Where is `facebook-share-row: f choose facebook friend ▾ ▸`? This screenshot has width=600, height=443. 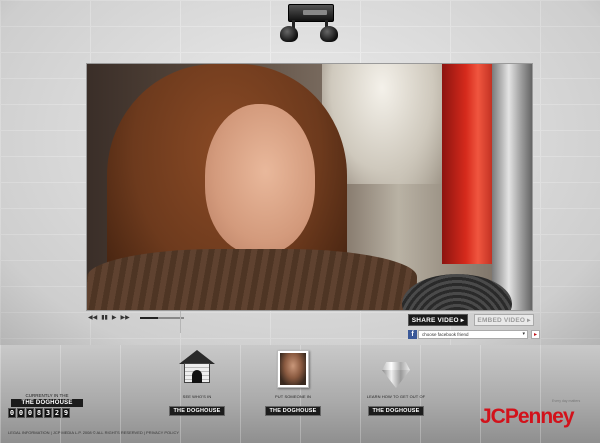 facebook-share-row: f choose facebook friend ▾ ▸ is located at coordinates (474, 334).